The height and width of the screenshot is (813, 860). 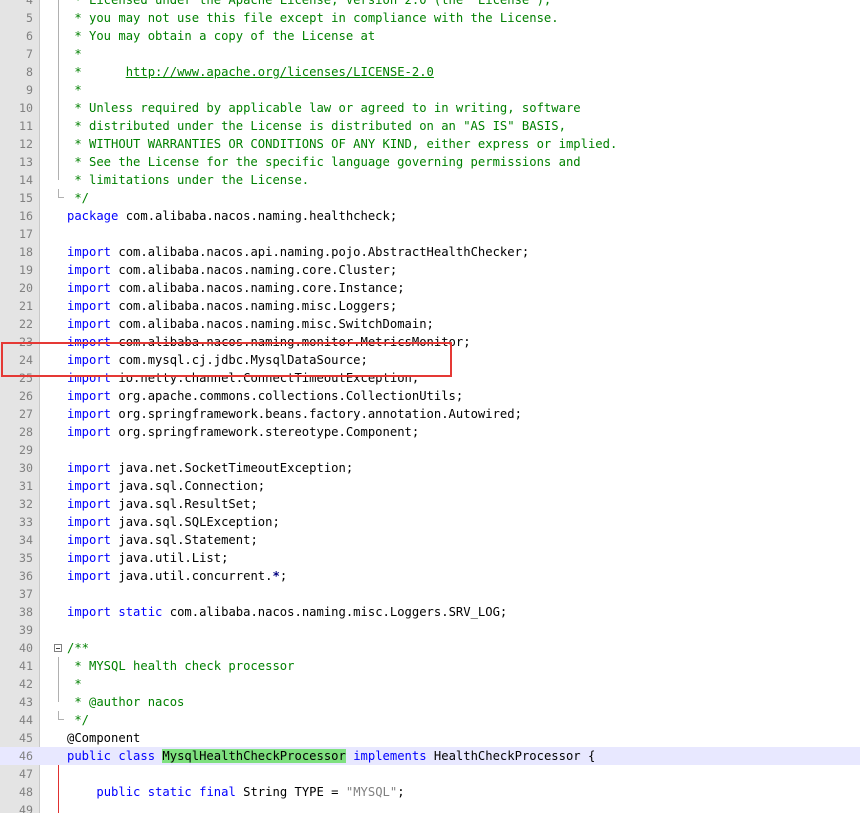 What do you see at coordinates (430, 540) in the screenshot?
I see `code-line: 34 import java.sql.Statement;` at bounding box center [430, 540].